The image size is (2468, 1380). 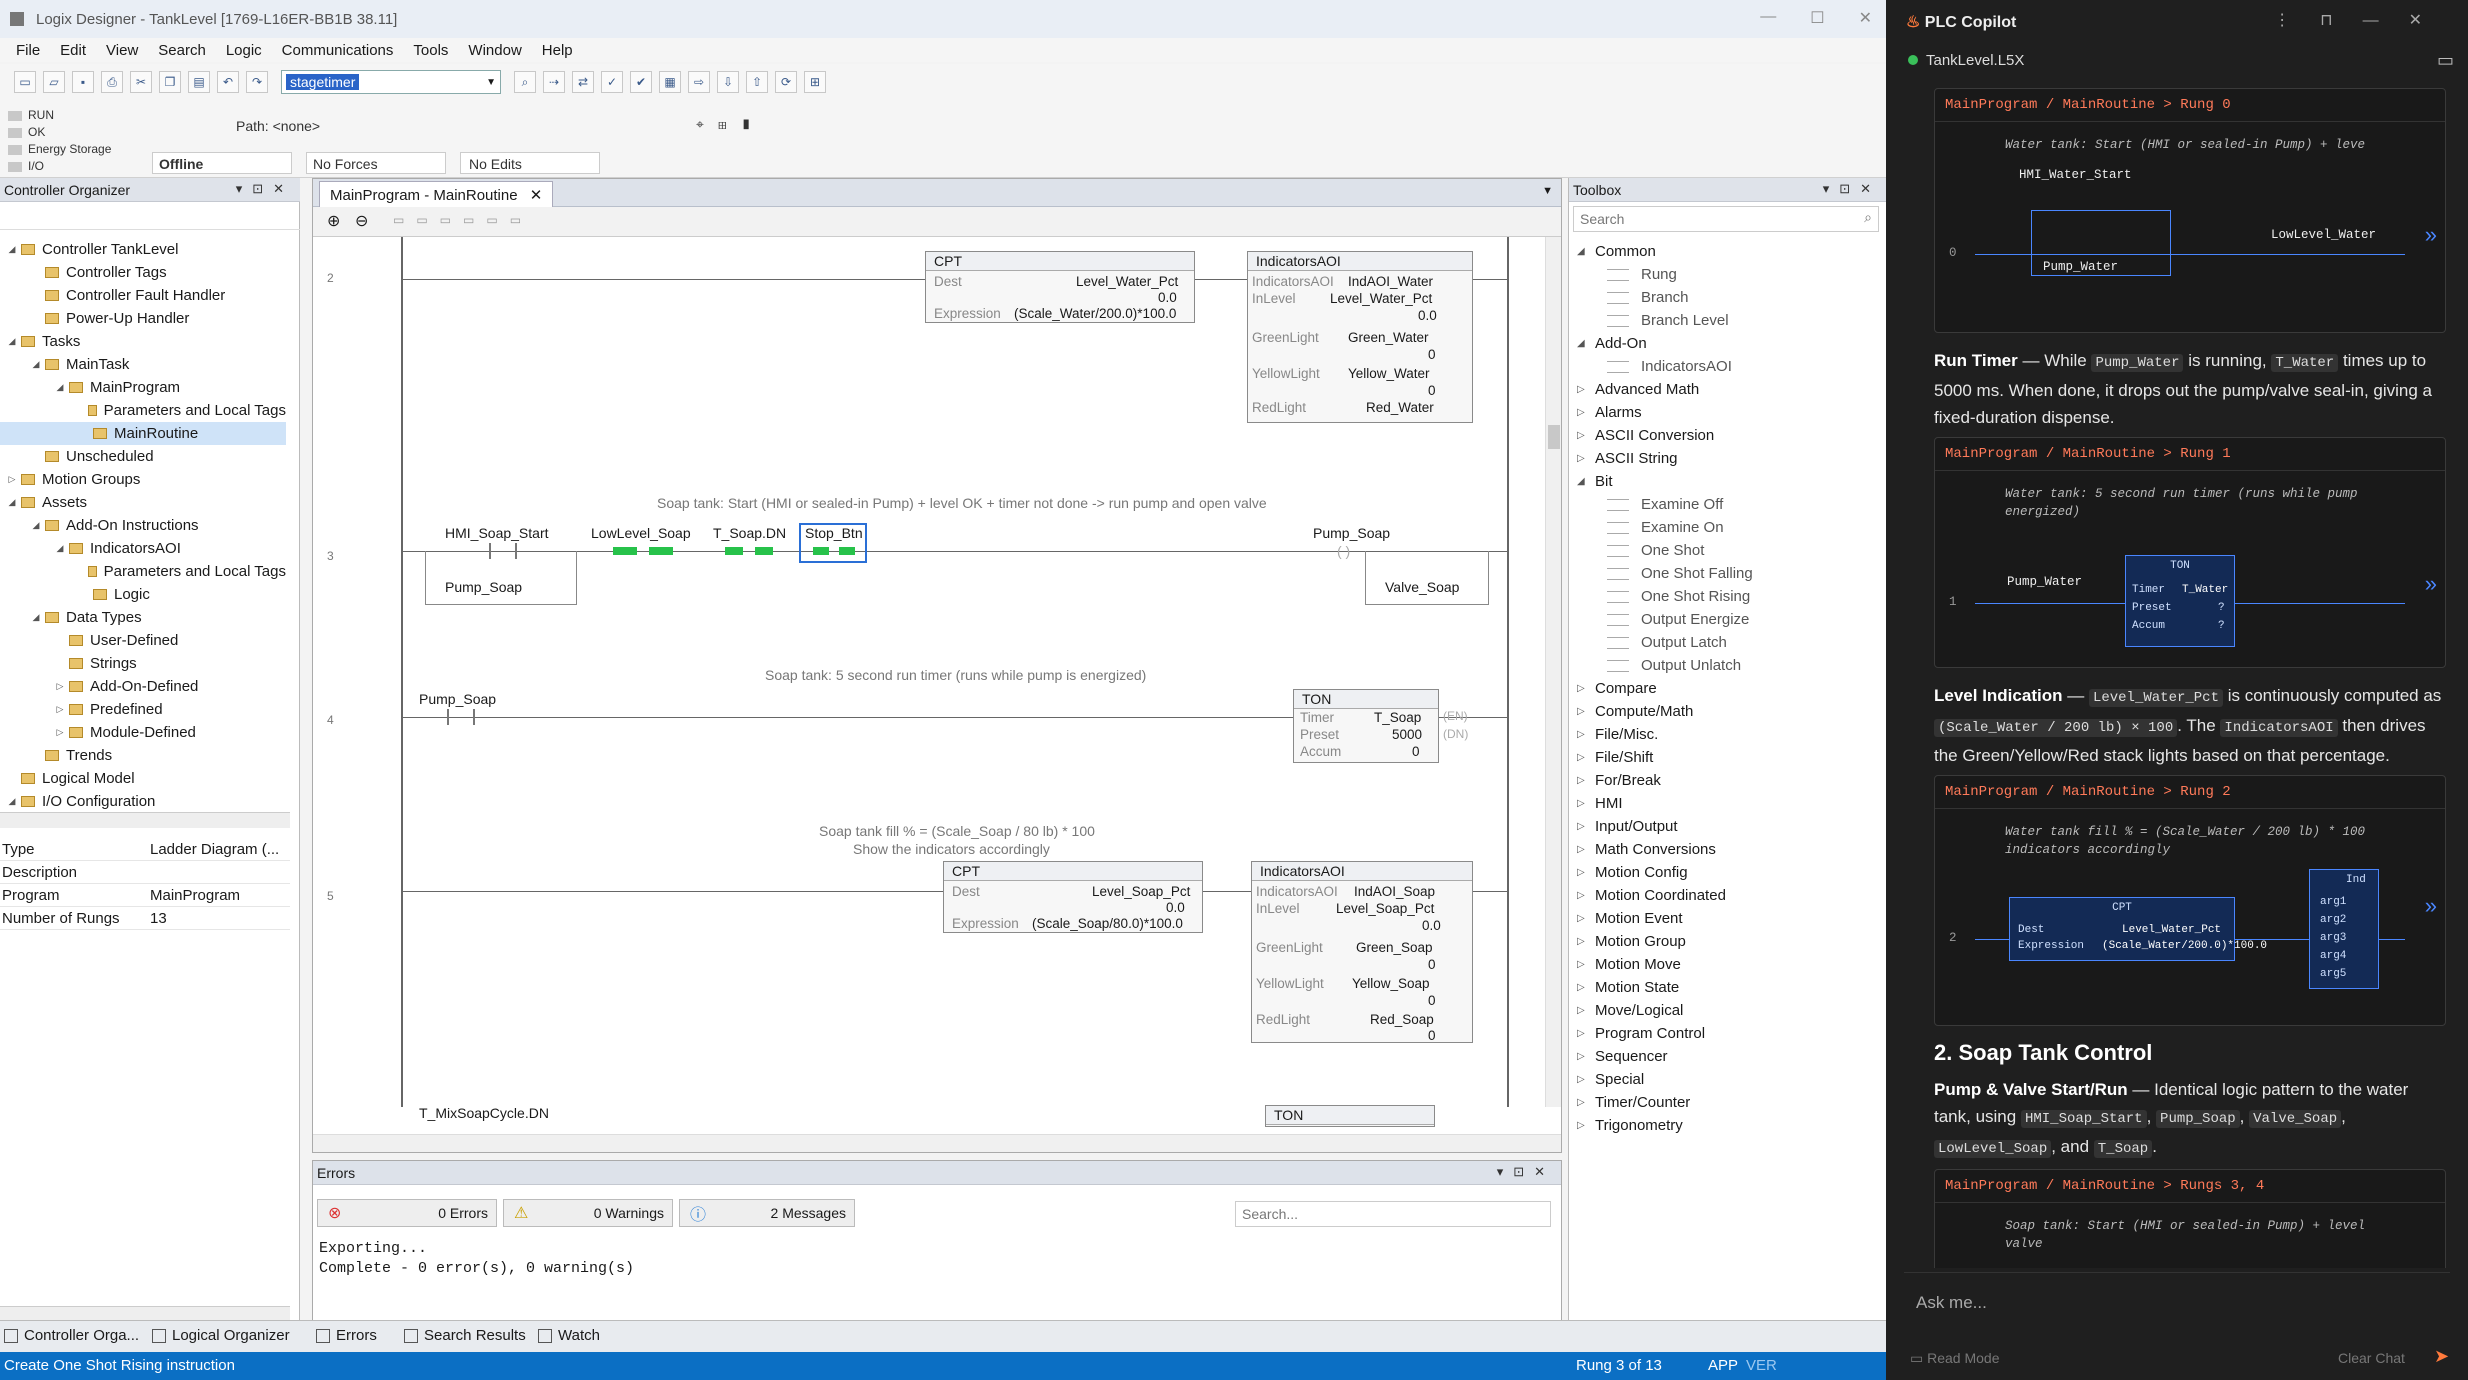 What do you see at coordinates (145, 820) in the screenshot?
I see `tree-hscrollbar` at bounding box center [145, 820].